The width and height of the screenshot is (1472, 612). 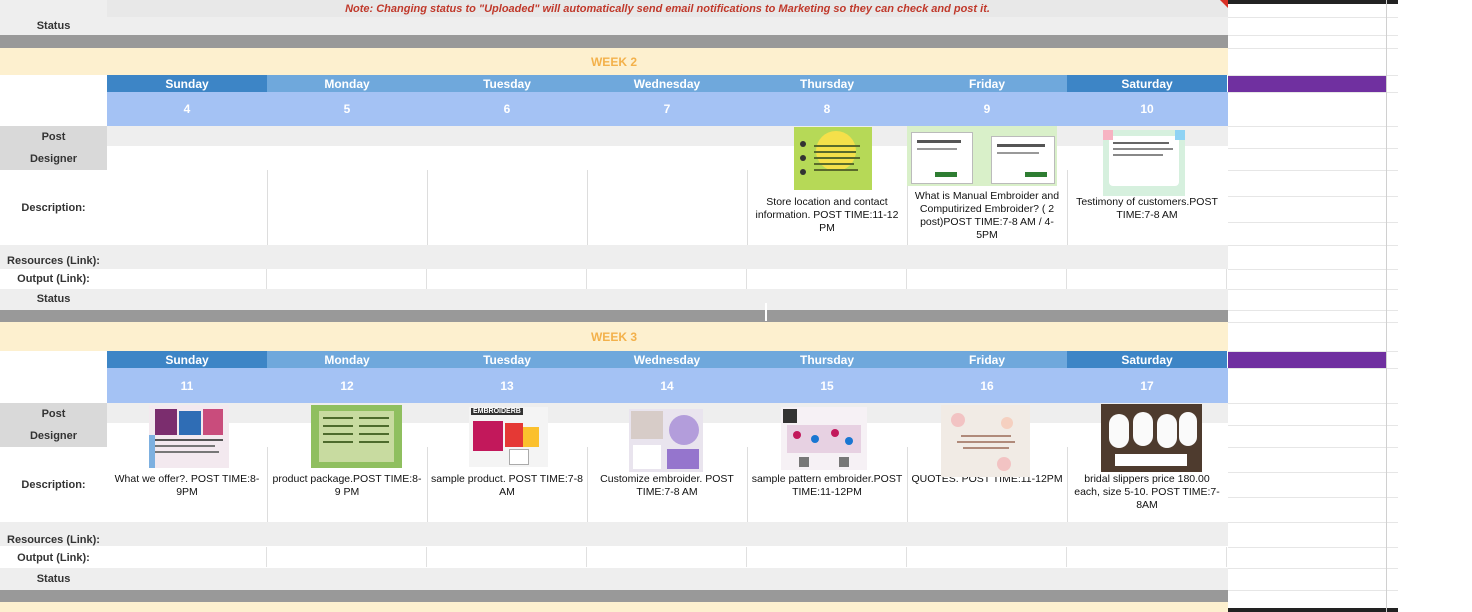 What do you see at coordinates (189, 436) in the screenshot?
I see `what-we-offer-thumbnail` at bounding box center [189, 436].